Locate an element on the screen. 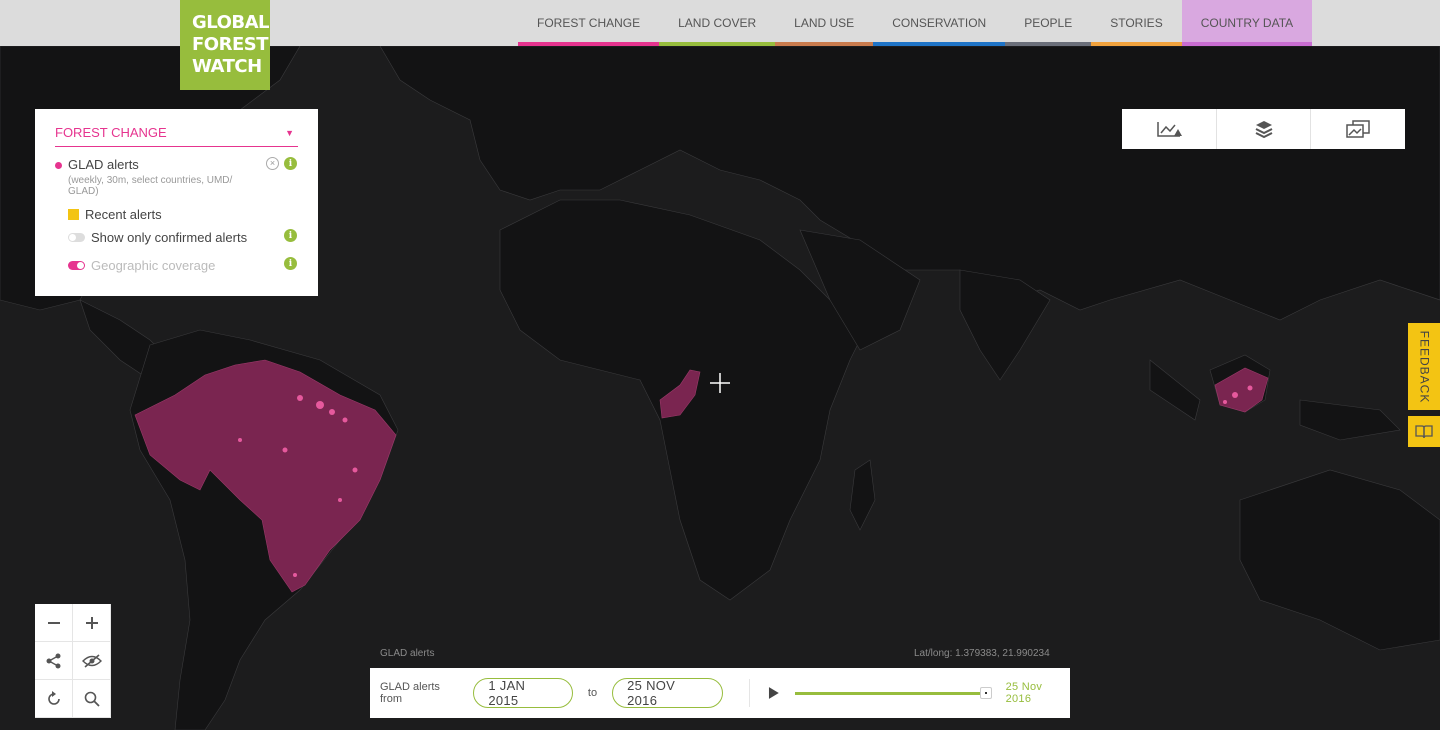 Image resolution: width=1440 pixels, height=730 pixels. nav-item-land-use: LAND USE is located at coordinates (824, 23).